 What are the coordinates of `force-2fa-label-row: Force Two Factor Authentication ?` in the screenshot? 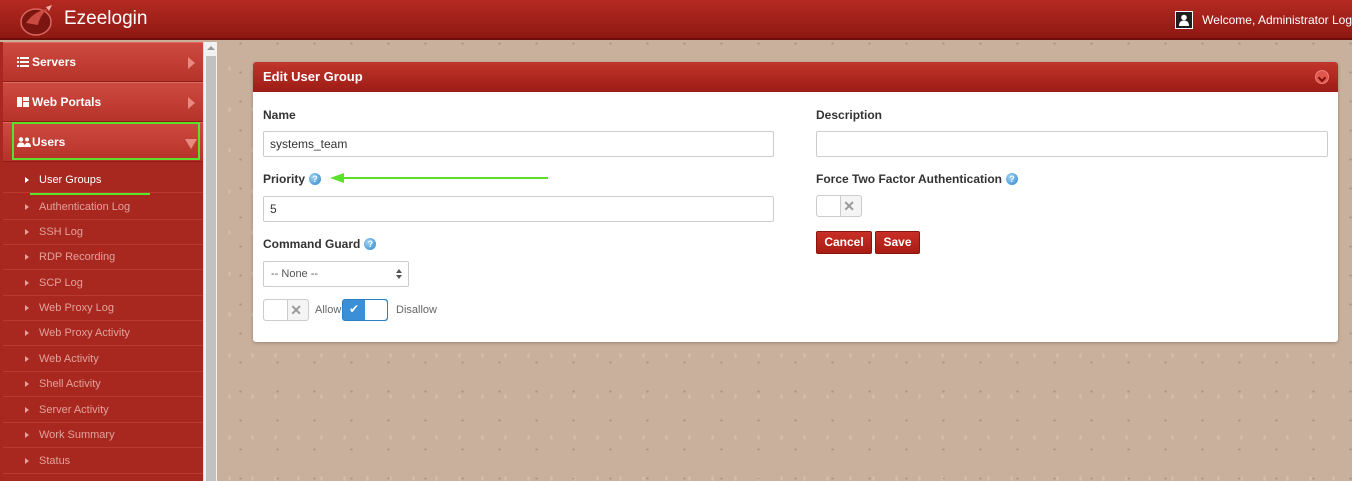 It's located at (917, 179).